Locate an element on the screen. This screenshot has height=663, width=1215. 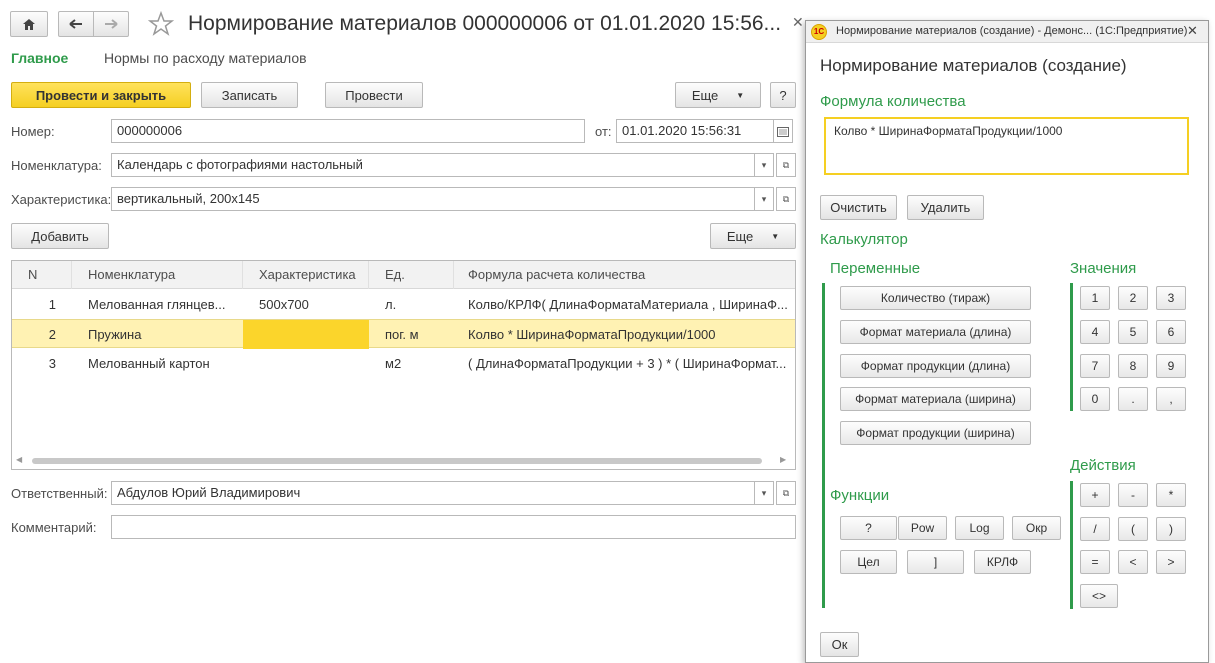
less-than-button: < is located at coordinates (1133, 562).